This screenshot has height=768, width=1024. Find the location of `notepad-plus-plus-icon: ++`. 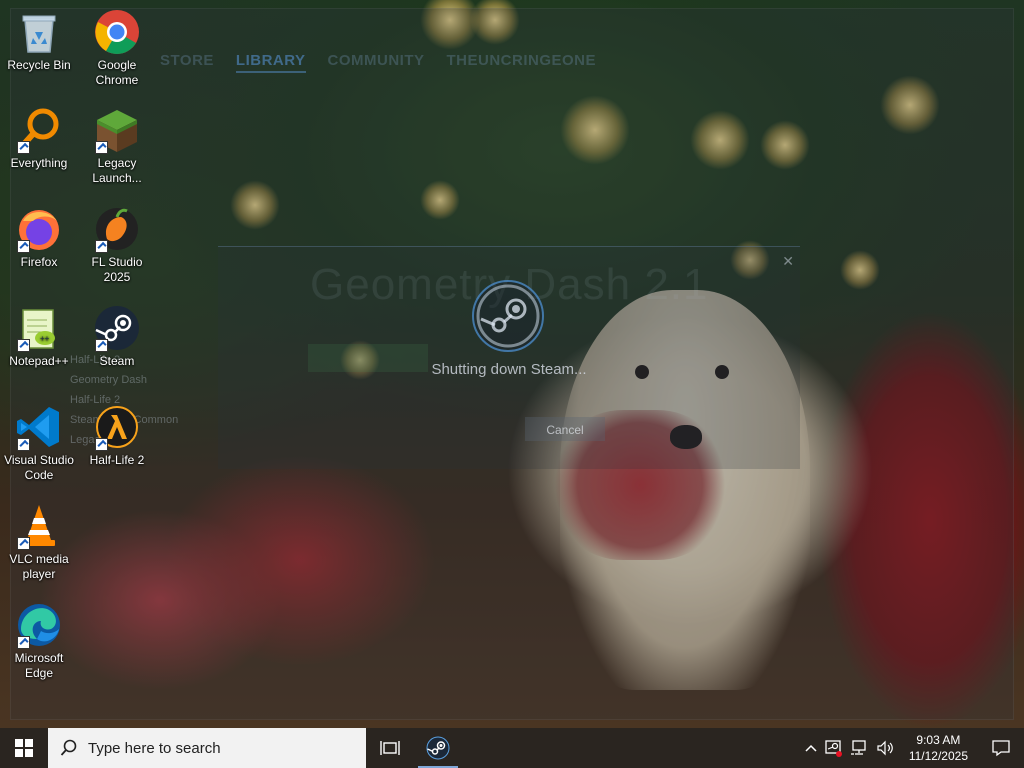

notepad-plus-plus-icon: ++ is located at coordinates (39, 328).